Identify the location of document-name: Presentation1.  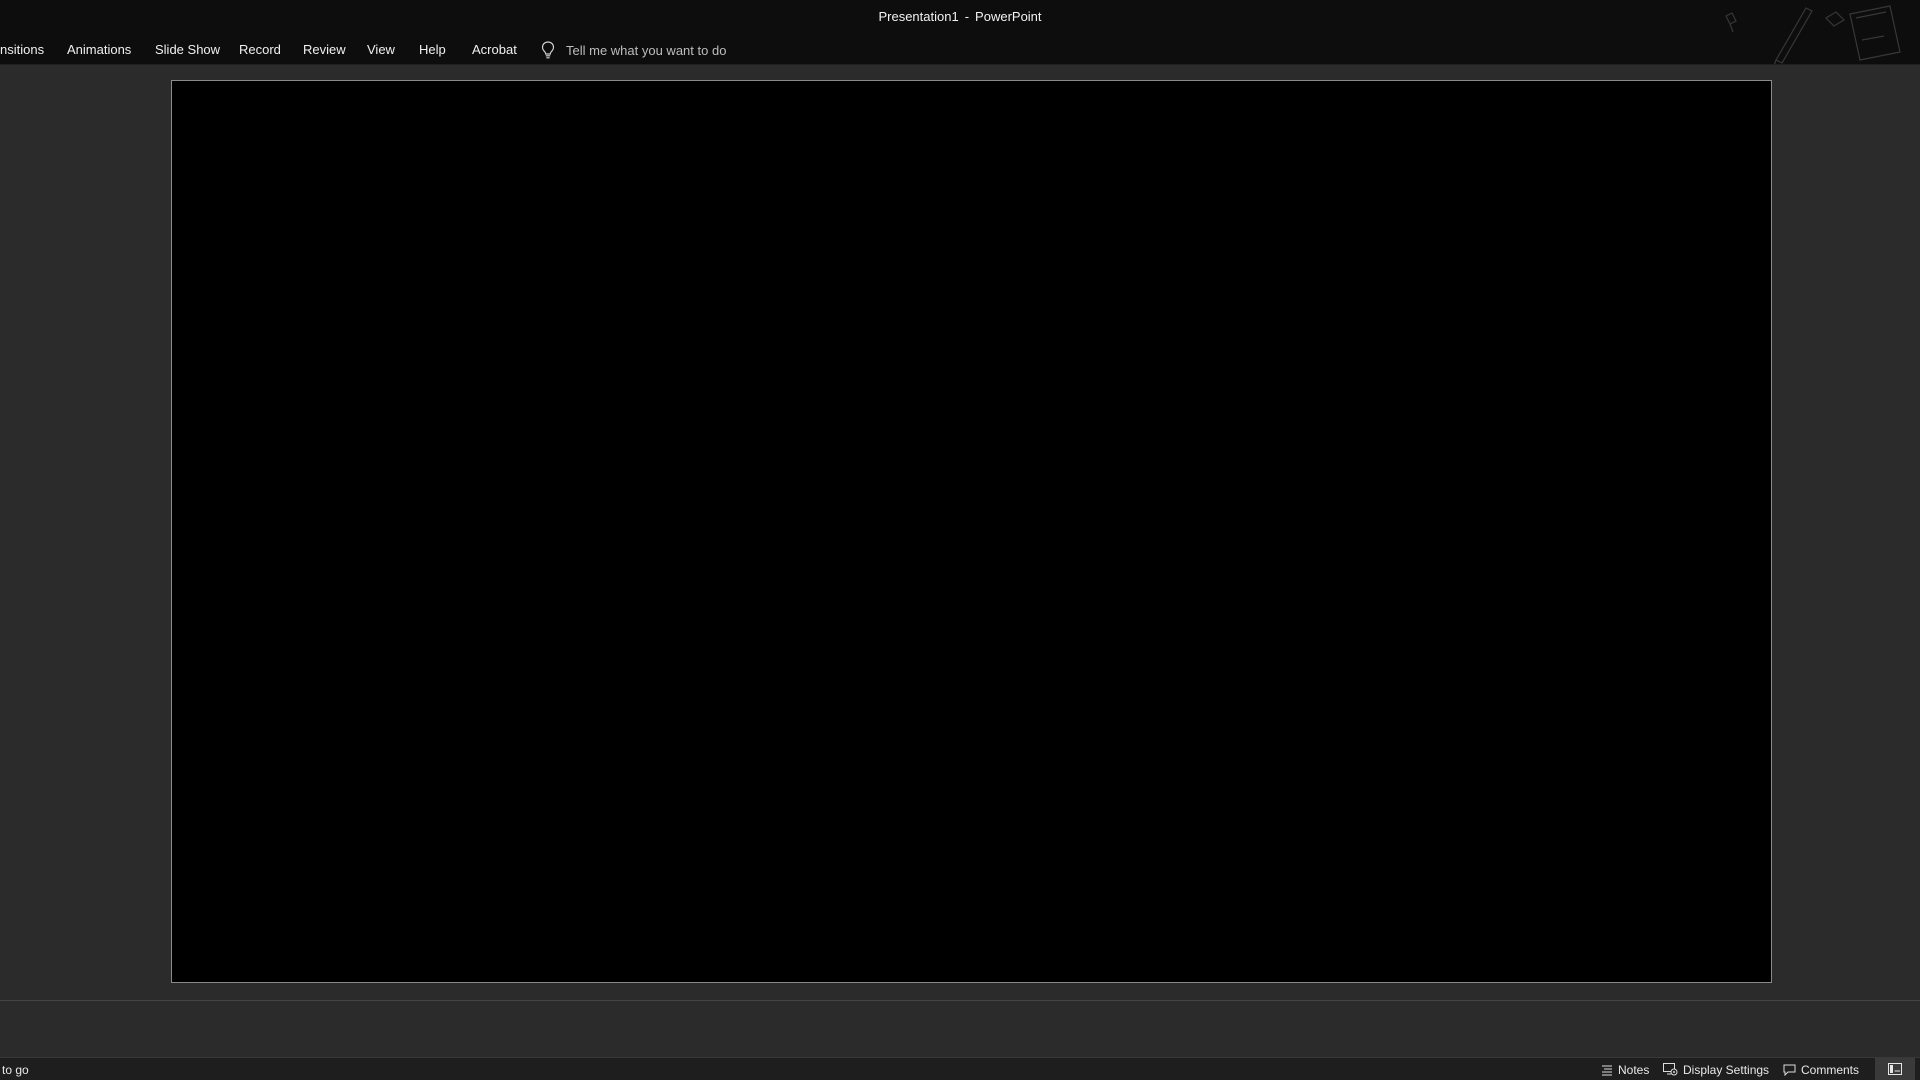
(918, 16).